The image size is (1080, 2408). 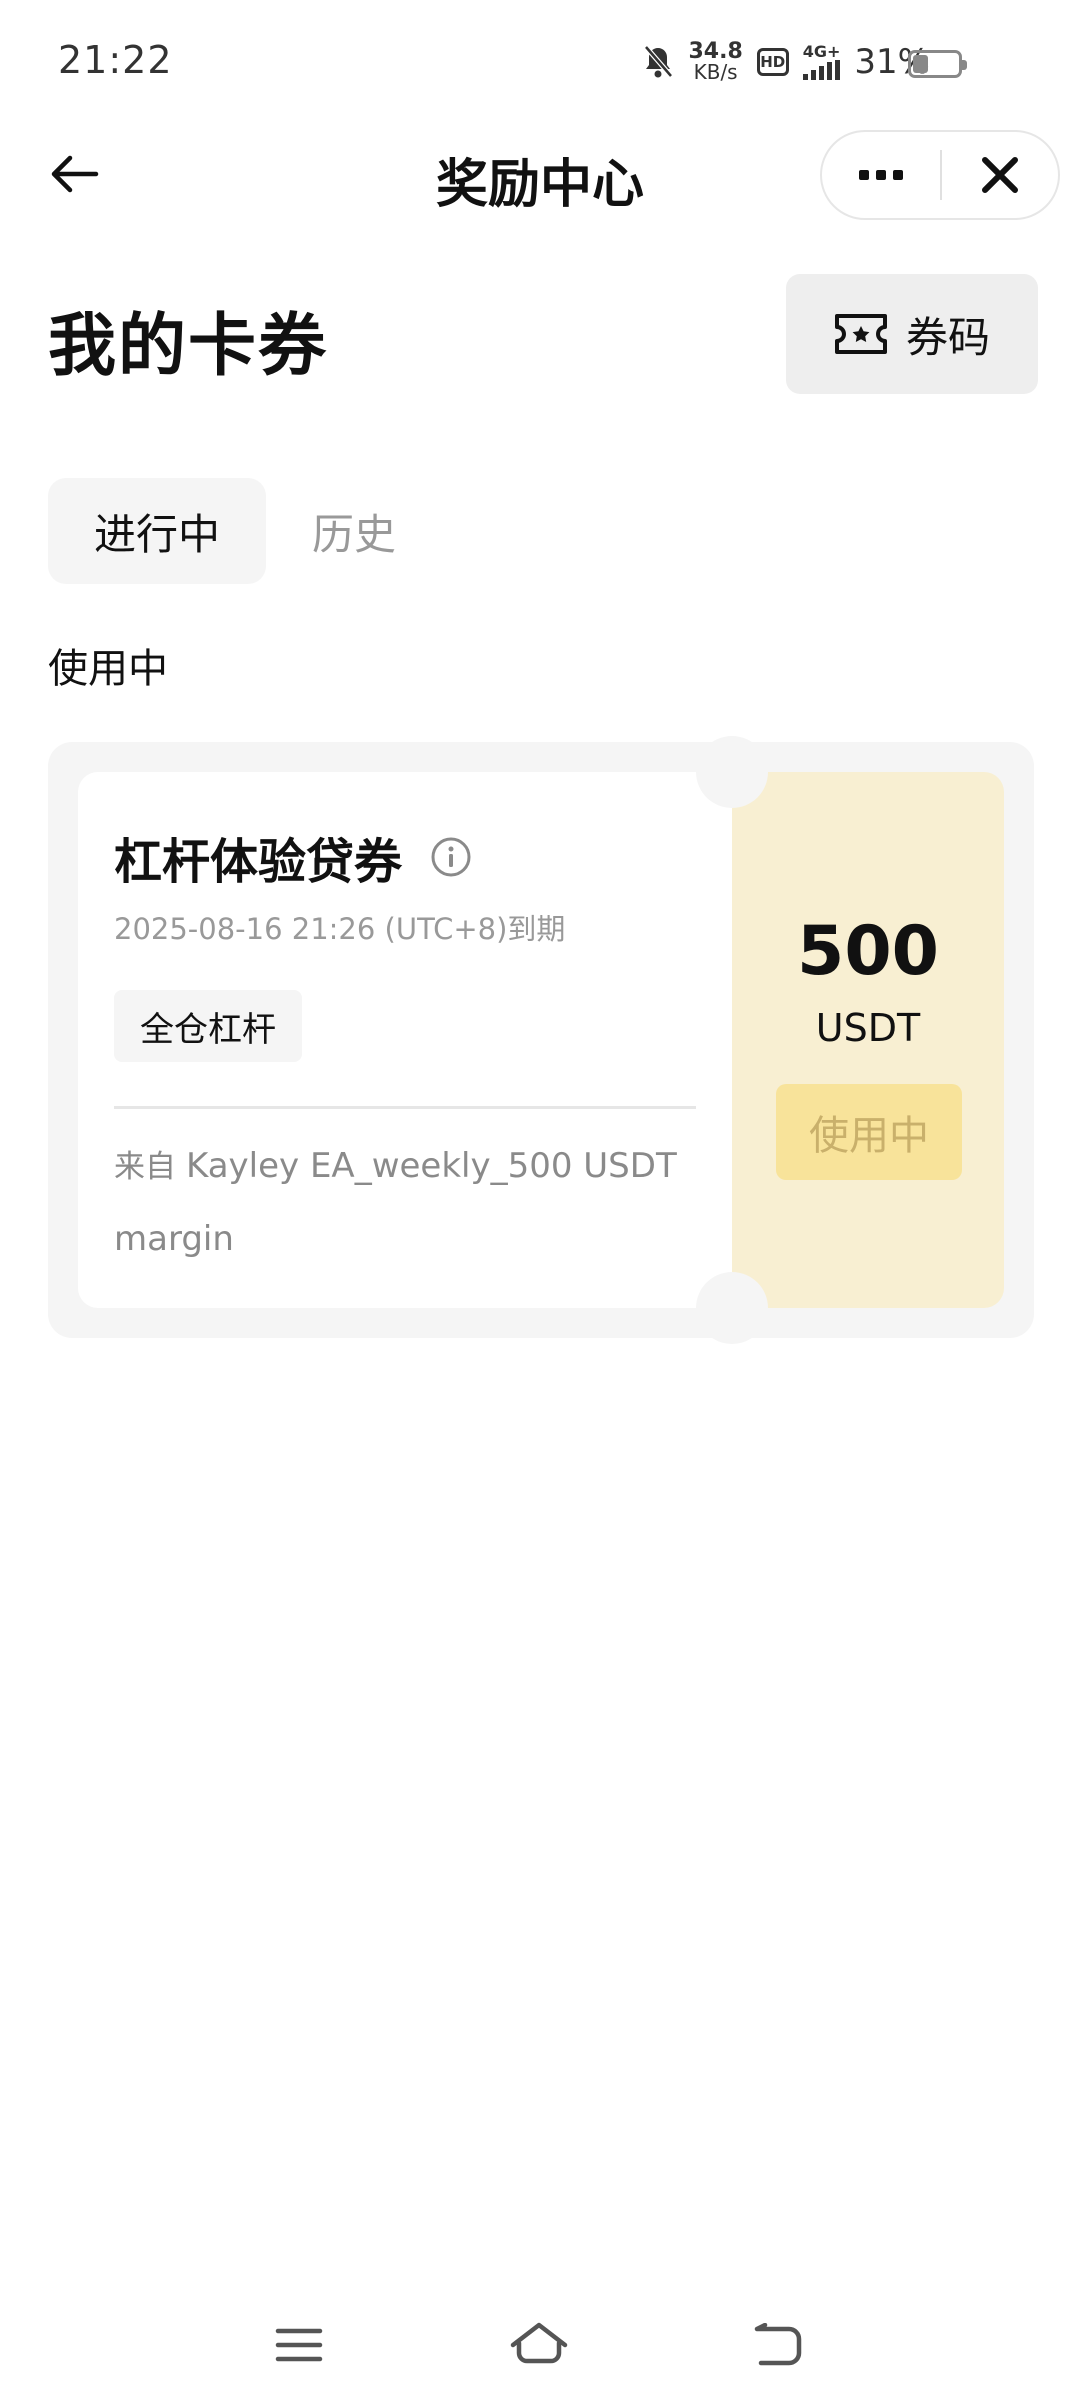 I want to click on system-back-button, so click(x=779, y=2345).